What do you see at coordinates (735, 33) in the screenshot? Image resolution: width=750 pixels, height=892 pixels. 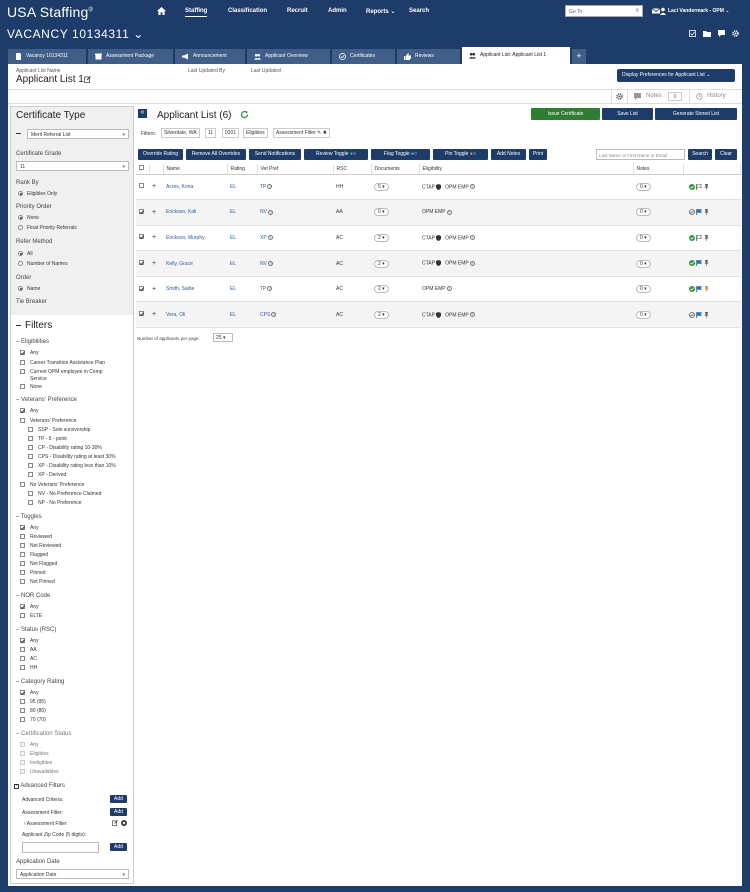 I see `gear-icon` at bounding box center [735, 33].